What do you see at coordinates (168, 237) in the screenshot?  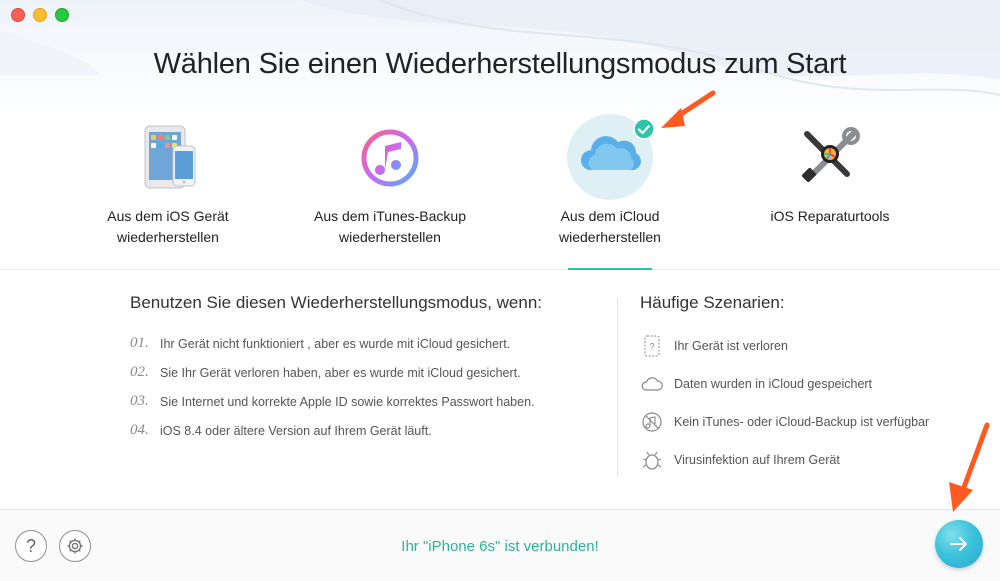 I see `mode-ios-device-label-2: wiederherstellen` at bounding box center [168, 237].